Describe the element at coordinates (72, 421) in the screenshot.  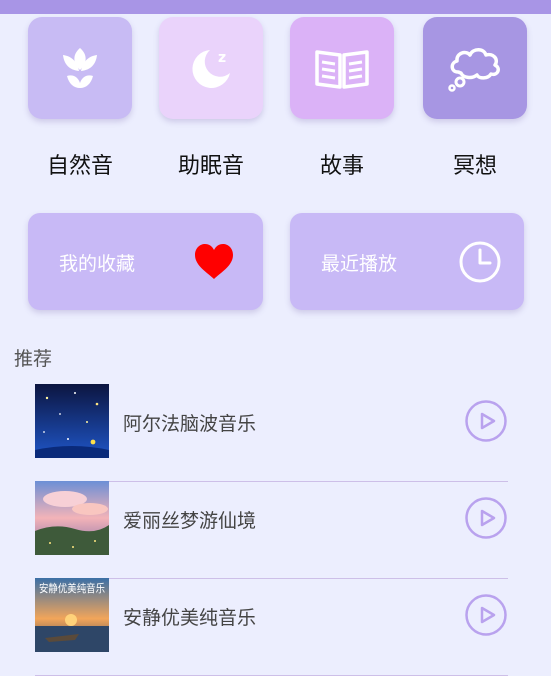
I see `album-cover-night-sky` at that location.